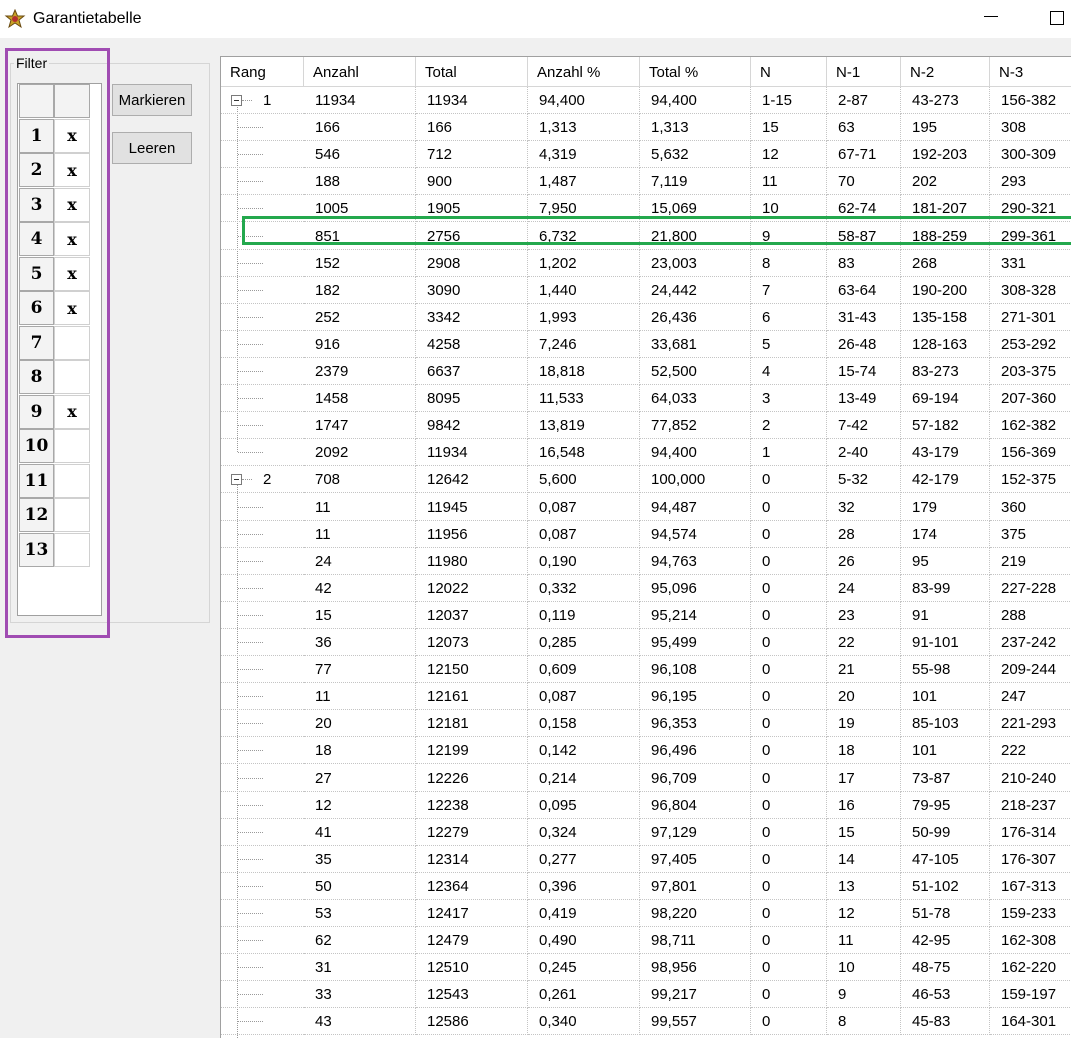  I want to click on n1-cell: 11, so click(864, 941).